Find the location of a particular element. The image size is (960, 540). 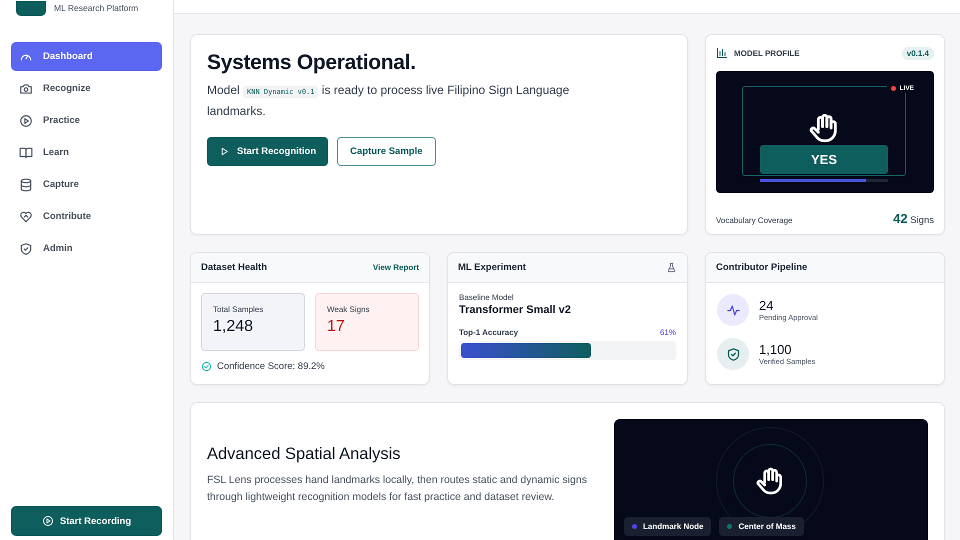

card-title: ML Experiment is located at coordinates (492, 267).